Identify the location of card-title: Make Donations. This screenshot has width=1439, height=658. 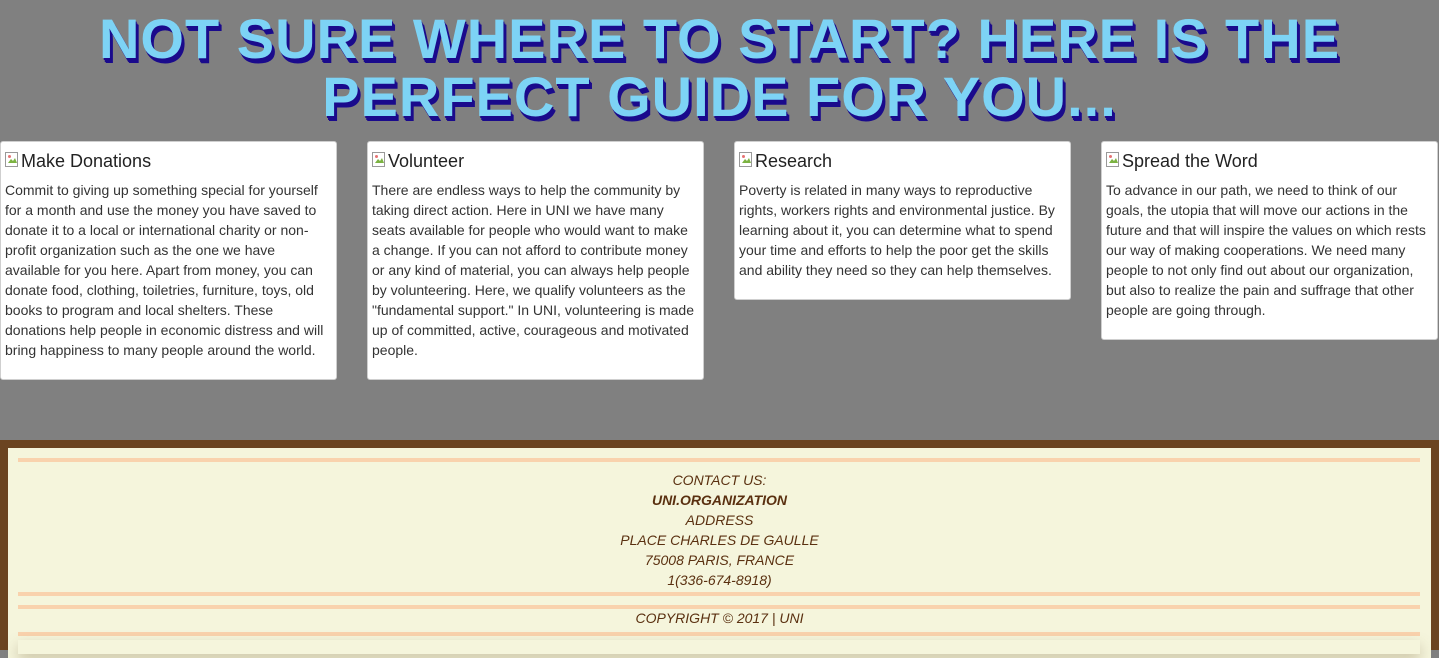
(86, 161).